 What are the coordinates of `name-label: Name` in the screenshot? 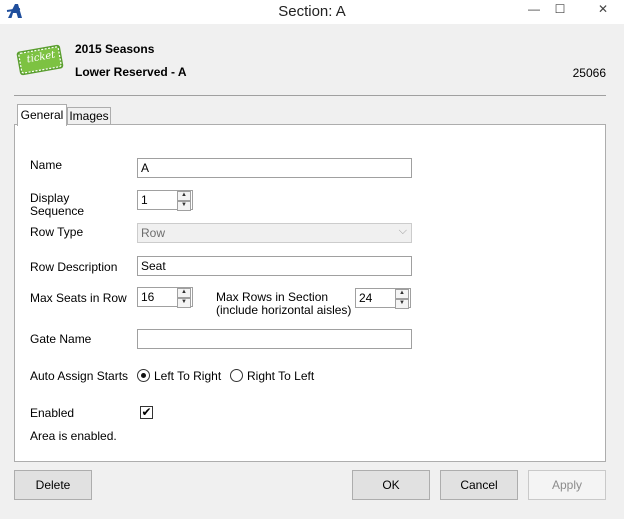 It's located at (46, 165).